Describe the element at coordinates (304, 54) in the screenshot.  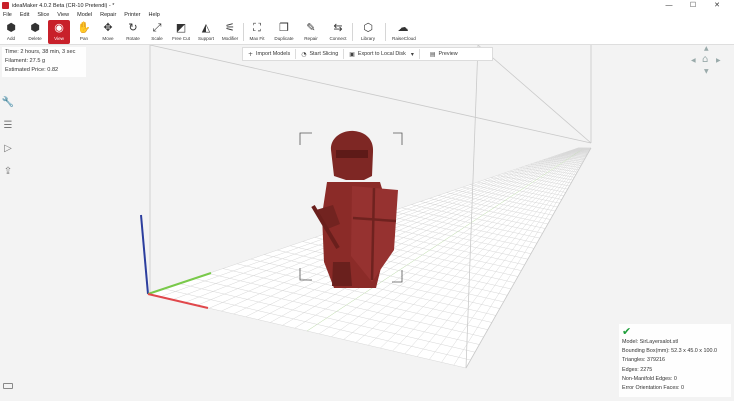
I see `slice-icon: ◔` at that location.